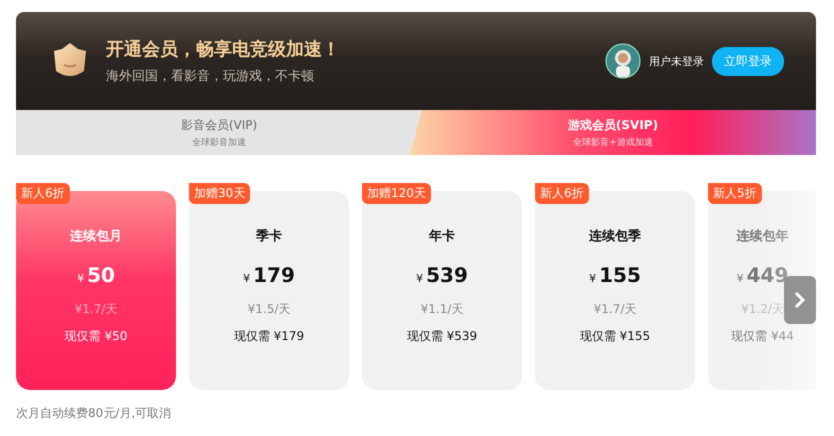 The image size is (834, 436). What do you see at coordinates (762, 236) in the screenshot?
I see `plan-name: 连续包年` at bounding box center [762, 236].